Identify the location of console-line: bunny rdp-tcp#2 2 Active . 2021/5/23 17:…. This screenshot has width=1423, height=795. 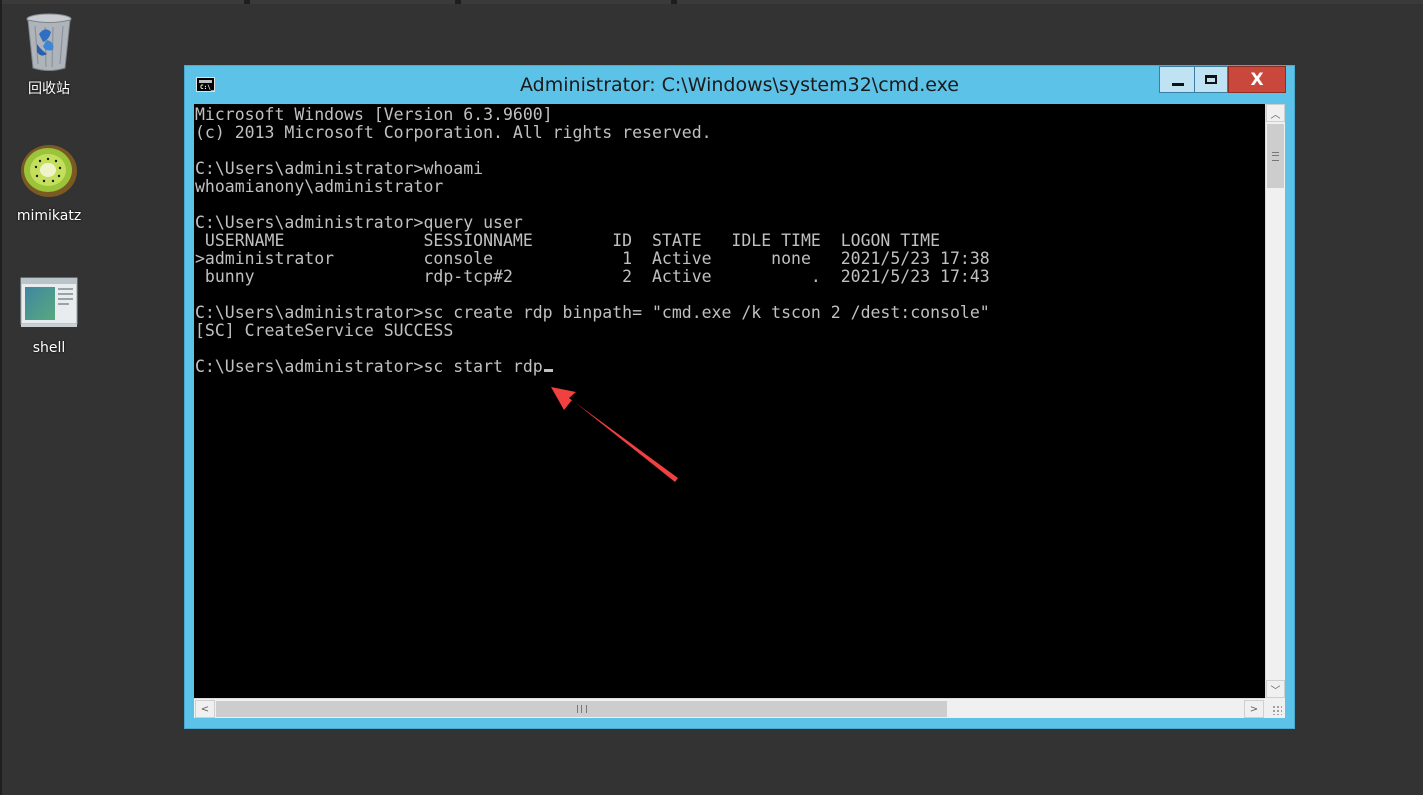
(592, 276).